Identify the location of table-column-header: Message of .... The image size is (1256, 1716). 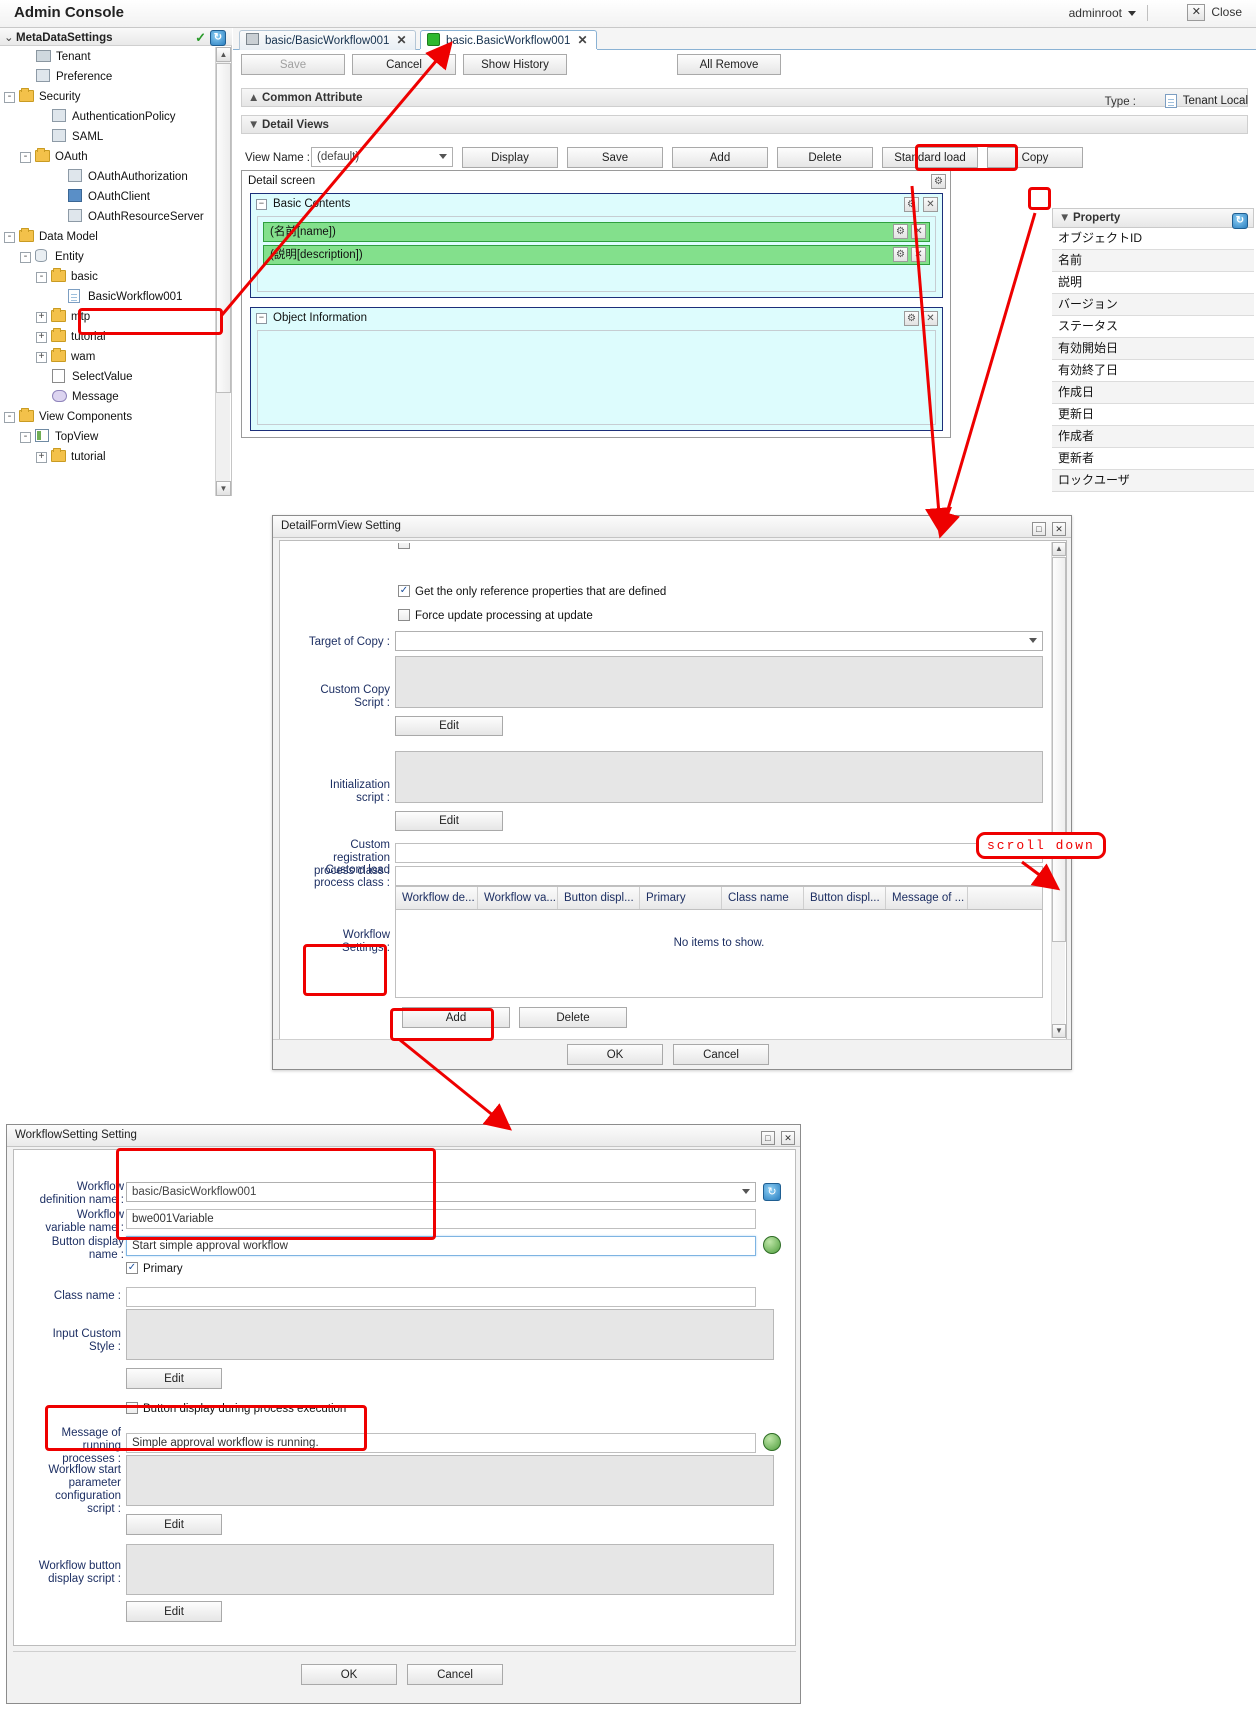
(927, 898).